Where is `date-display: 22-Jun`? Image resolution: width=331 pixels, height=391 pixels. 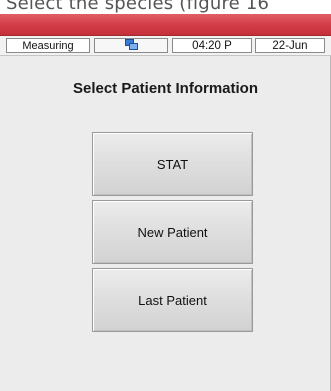
date-display: 22-Jun is located at coordinates (290, 45).